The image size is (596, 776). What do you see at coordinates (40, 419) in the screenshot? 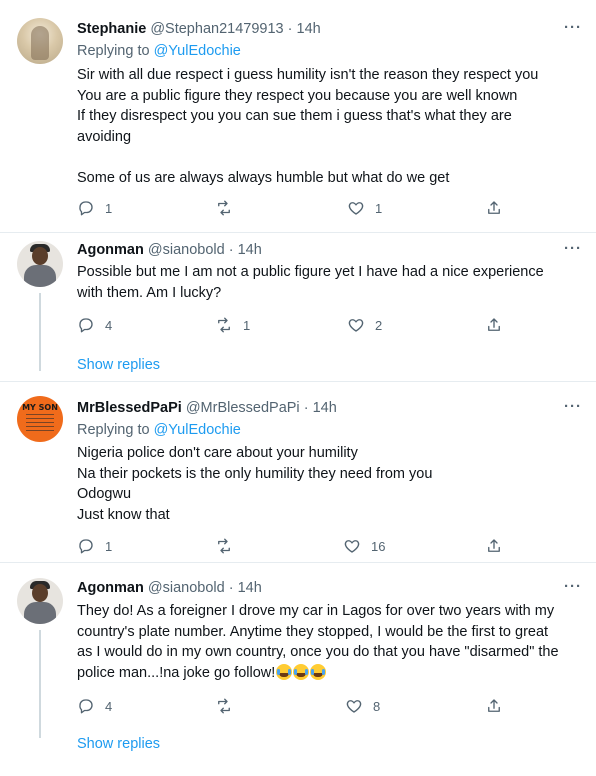
I see `avatar: MY SON` at bounding box center [40, 419].